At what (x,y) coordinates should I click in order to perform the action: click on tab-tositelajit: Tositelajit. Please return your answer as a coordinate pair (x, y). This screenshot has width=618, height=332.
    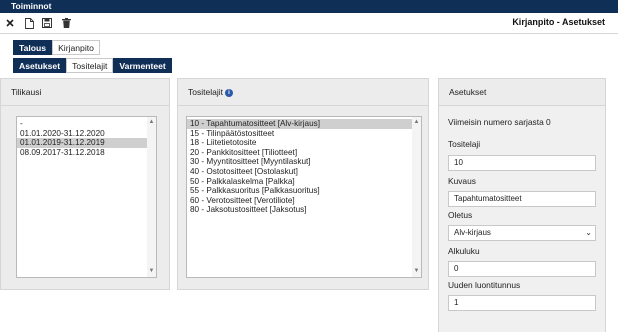
    Looking at the image, I should click on (90, 65).